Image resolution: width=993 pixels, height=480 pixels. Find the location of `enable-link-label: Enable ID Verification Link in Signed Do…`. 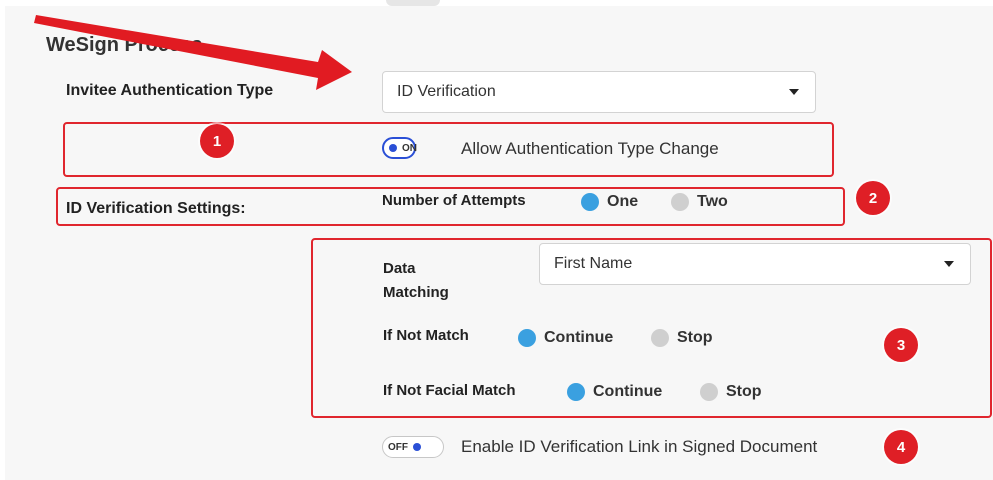

enable-link-label: Enable ID Verification Link in Signed Do… is located at coordinates (639, 446).